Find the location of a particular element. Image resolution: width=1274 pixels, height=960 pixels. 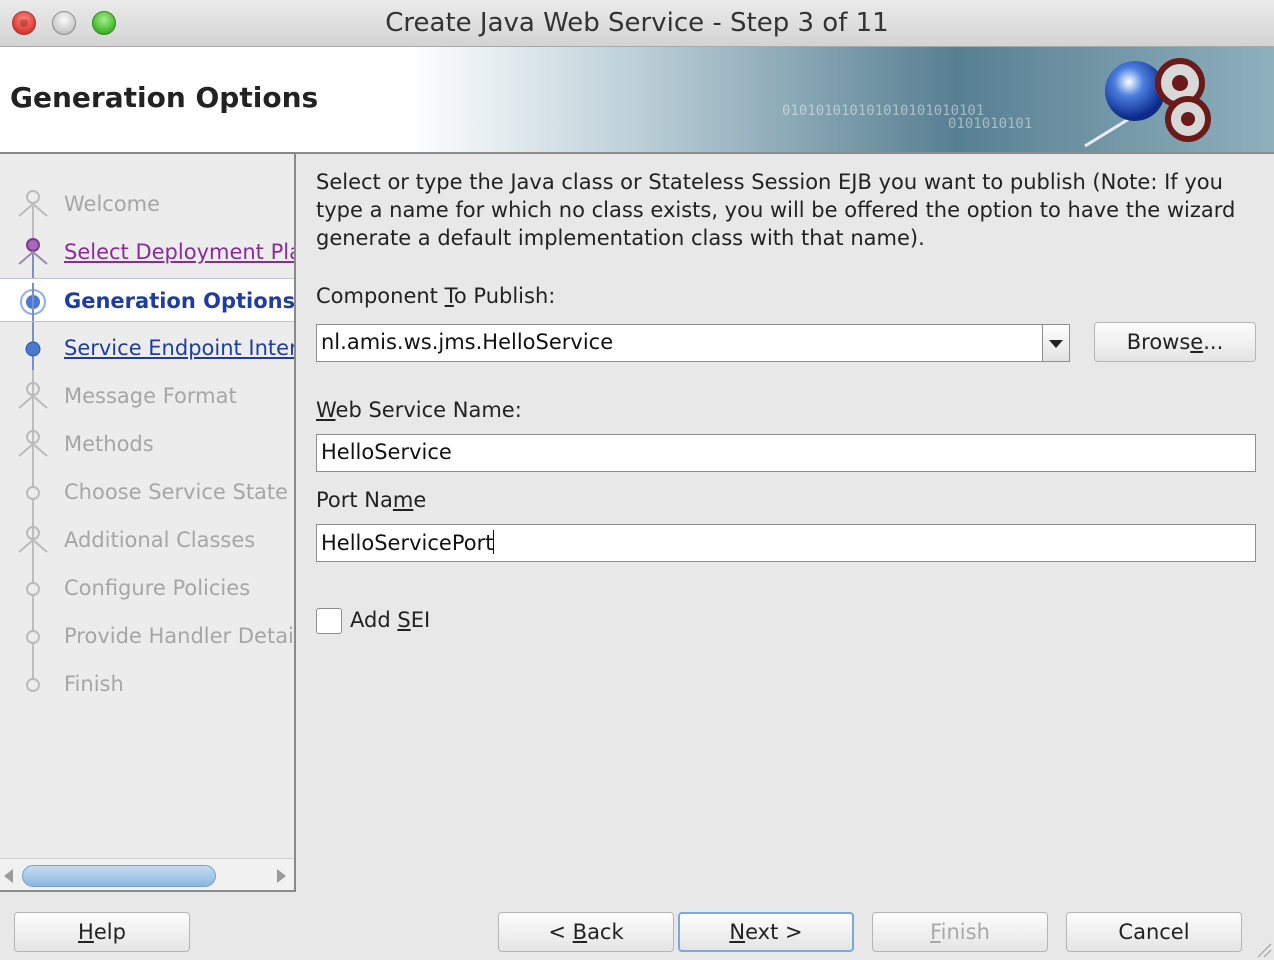

step-label: Choose Service State is located at coordinates (176, 492).